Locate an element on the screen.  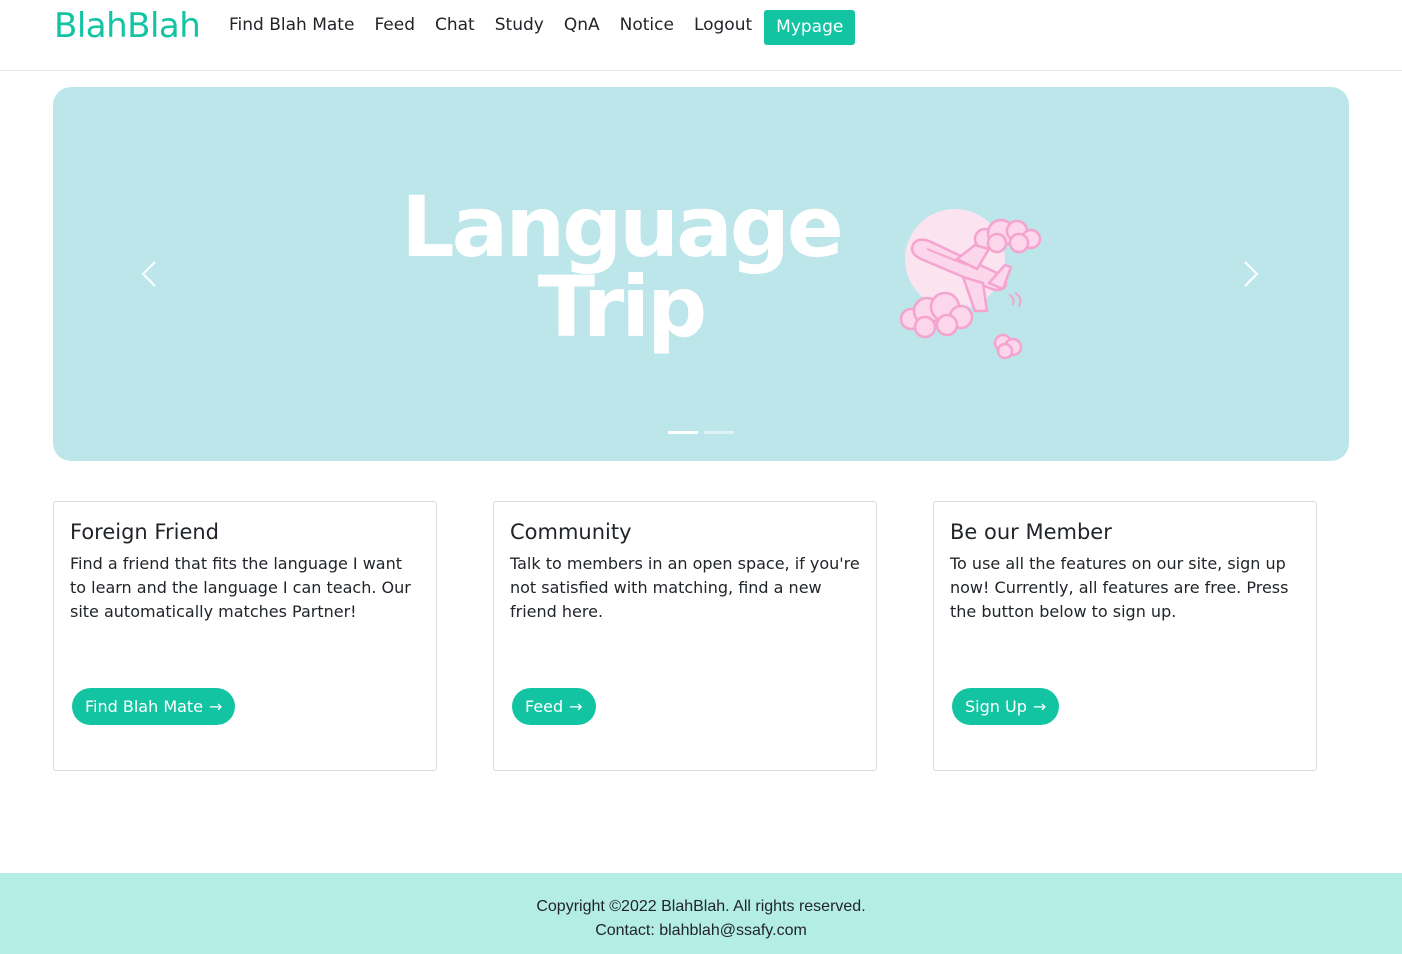
sign-up-button: Sign Up → is located at coordinates (1006, 706).